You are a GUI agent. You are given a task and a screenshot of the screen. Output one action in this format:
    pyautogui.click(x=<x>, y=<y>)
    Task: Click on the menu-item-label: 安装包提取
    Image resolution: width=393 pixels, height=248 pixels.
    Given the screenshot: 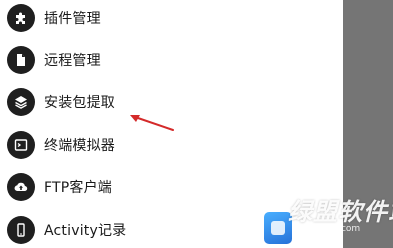 What is the action you would take?
    pyautogui.click(x=79, y=103)
    